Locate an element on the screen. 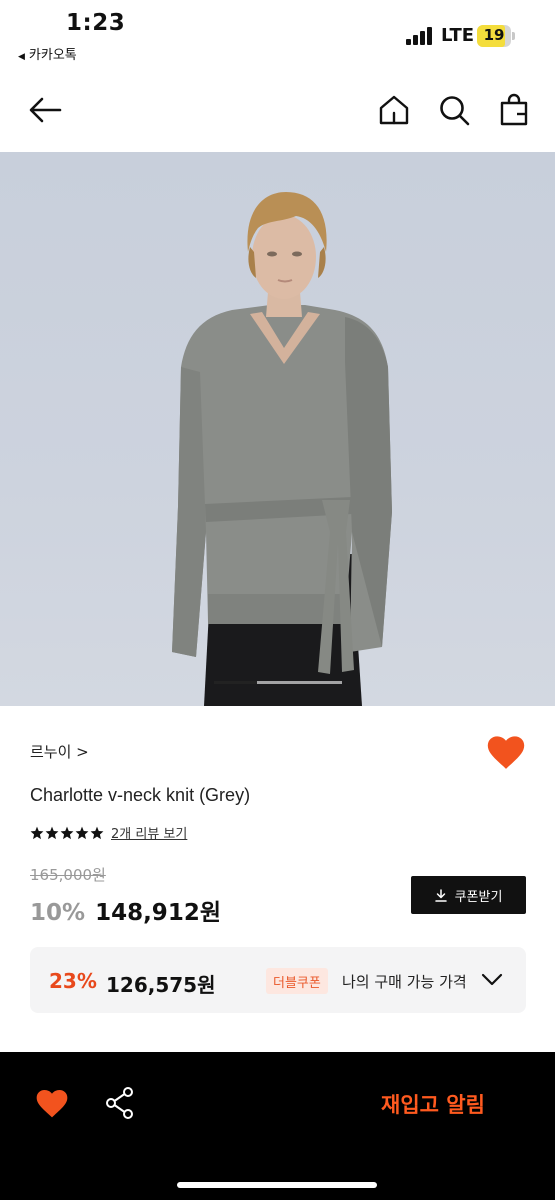 This screenshot has height=1200, width=555. status-bar: 1:23 ◀ 카카오톡 LTE 19 is located at coordinates (277, 35).